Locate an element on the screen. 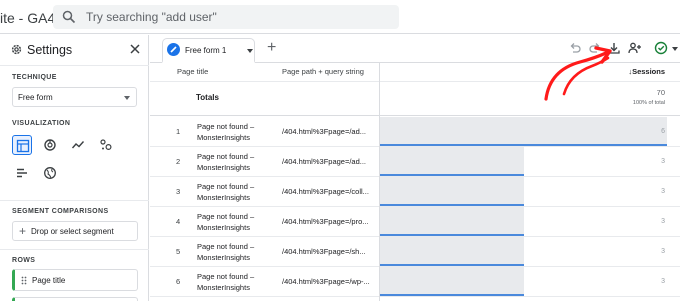 The image size is (680, 301). drag-handle-icon is located at coordinates (24, 280).